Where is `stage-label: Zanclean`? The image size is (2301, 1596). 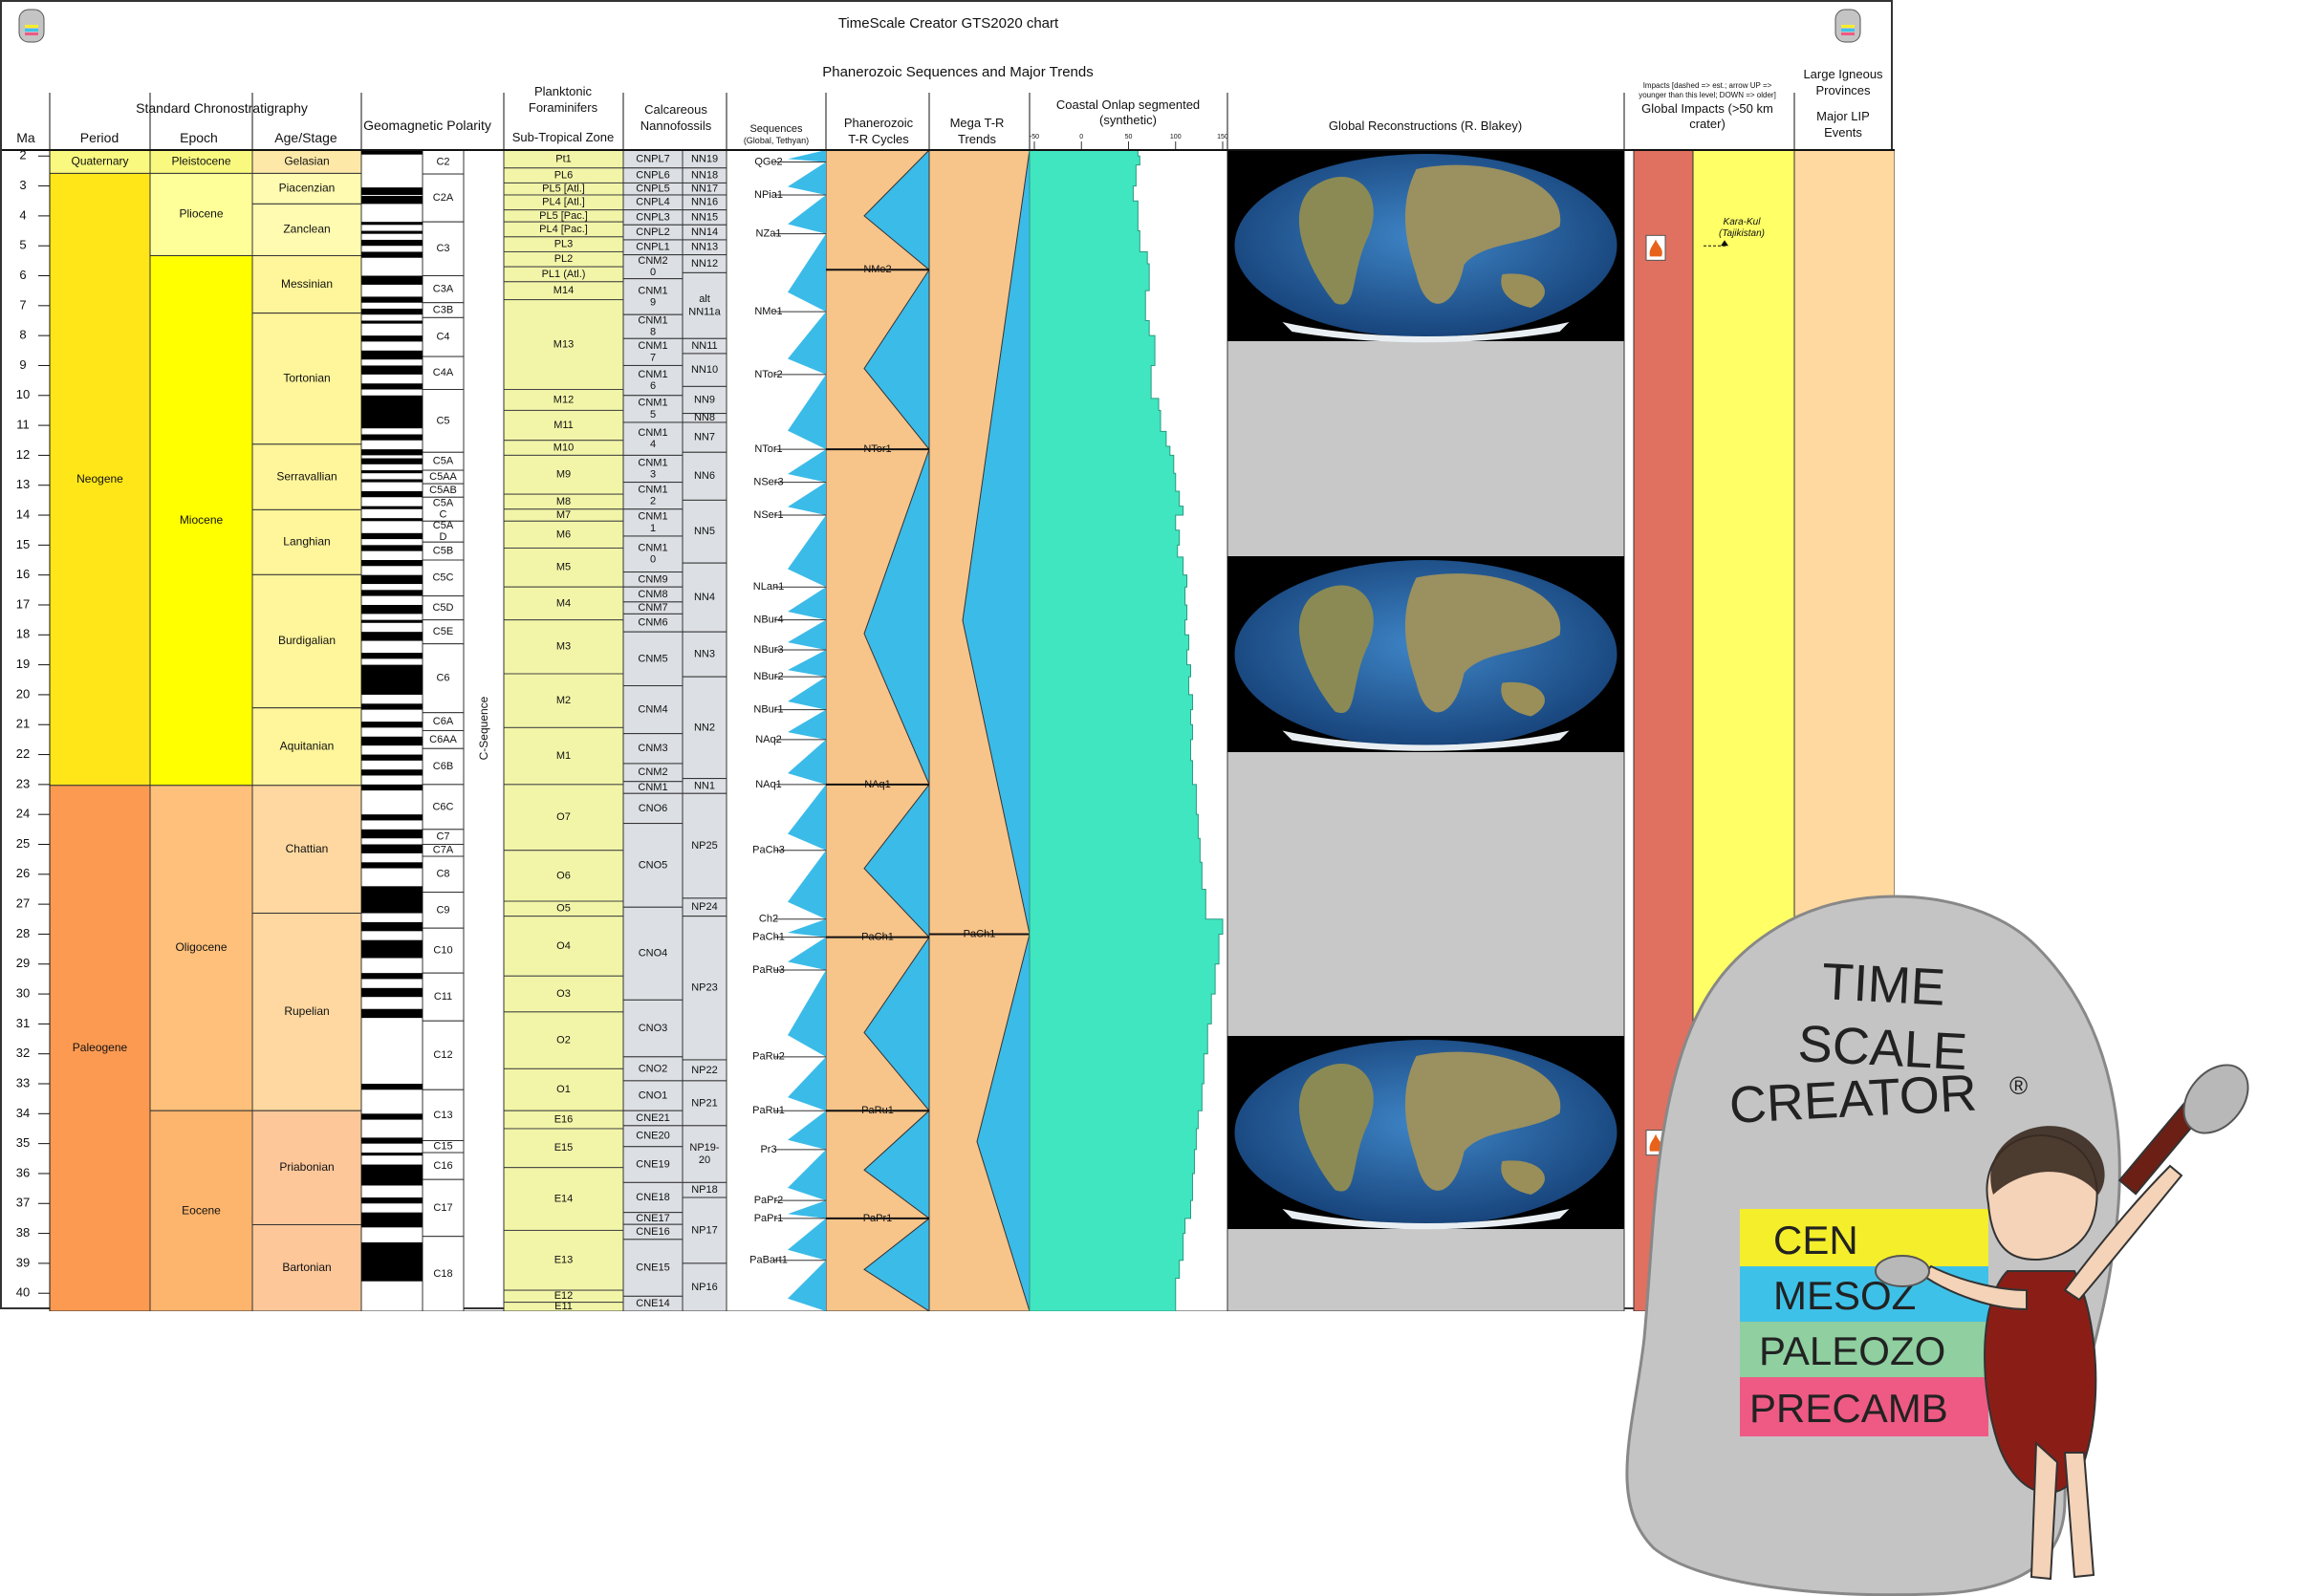
stage-label: Zanclean is located at coordinates (306, 230).